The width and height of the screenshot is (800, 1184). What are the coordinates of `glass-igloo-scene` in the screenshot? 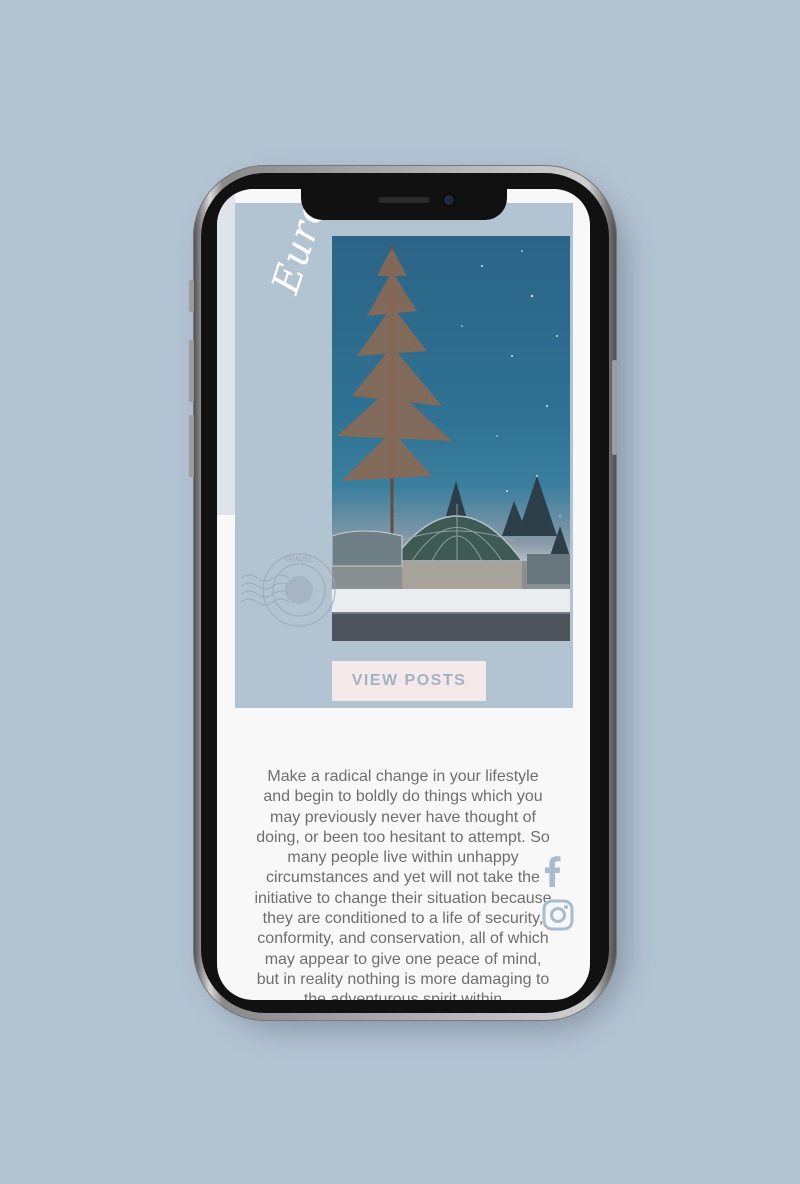 It's located at (451, 443).